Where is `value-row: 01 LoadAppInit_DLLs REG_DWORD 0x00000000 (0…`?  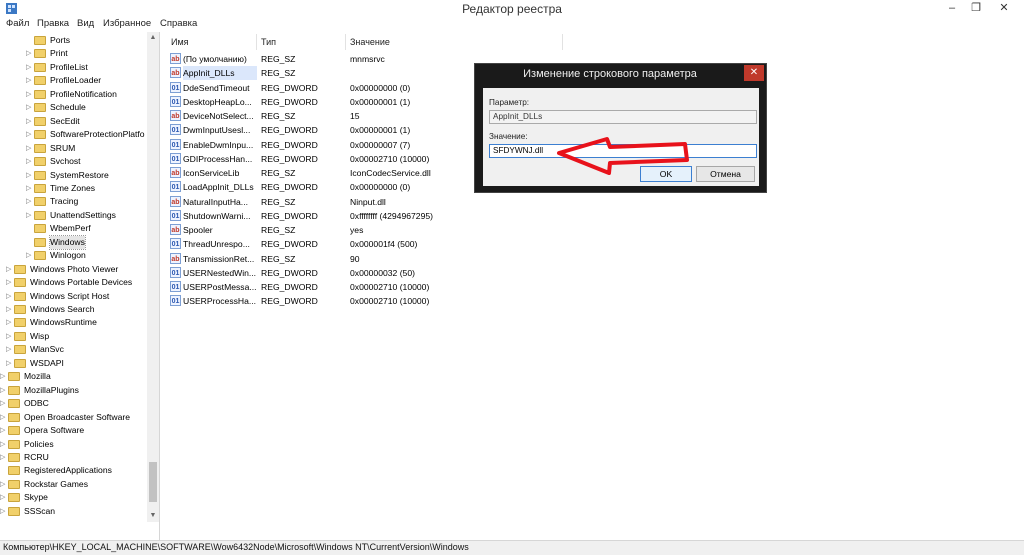 value-row: 01 LoadAppInit_DLLs REG_DWORD 0x00000000 (0… is located at coordinates (314, 187).